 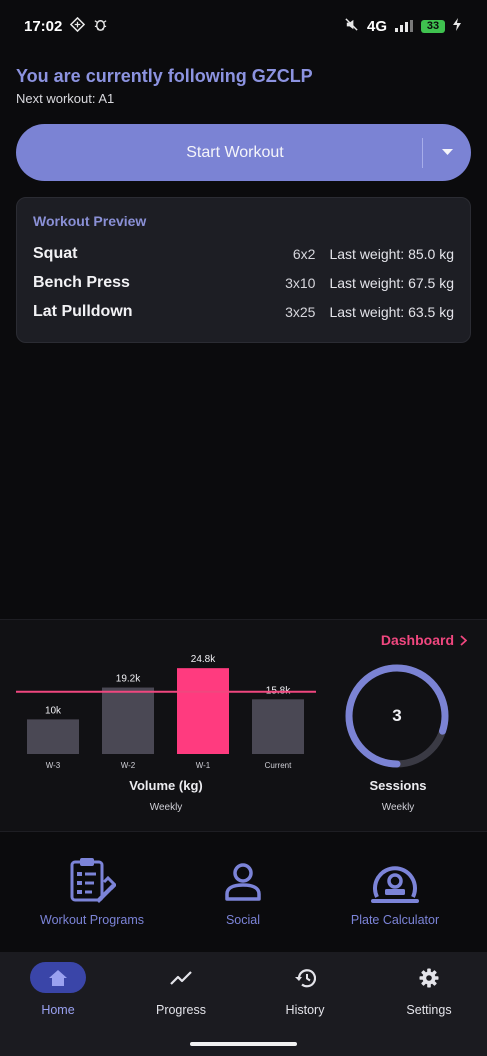 What do you see at coordinates (457, 26) in the screenshot?
I see `charging-icon` at bounding box center [457, 26].